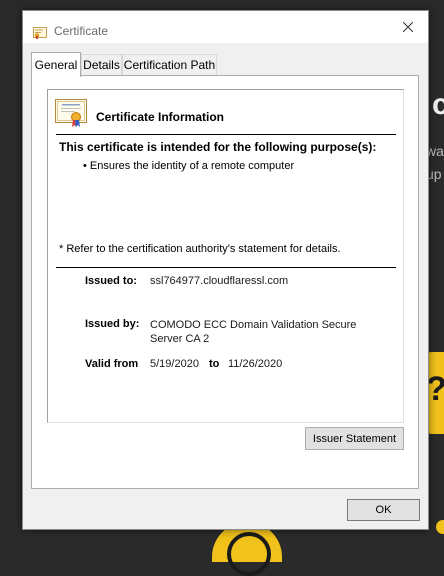 The width and height of the screenshot is (444, 576). I want to click on valid-from-value: 5/19/2020, so click(174, 364).